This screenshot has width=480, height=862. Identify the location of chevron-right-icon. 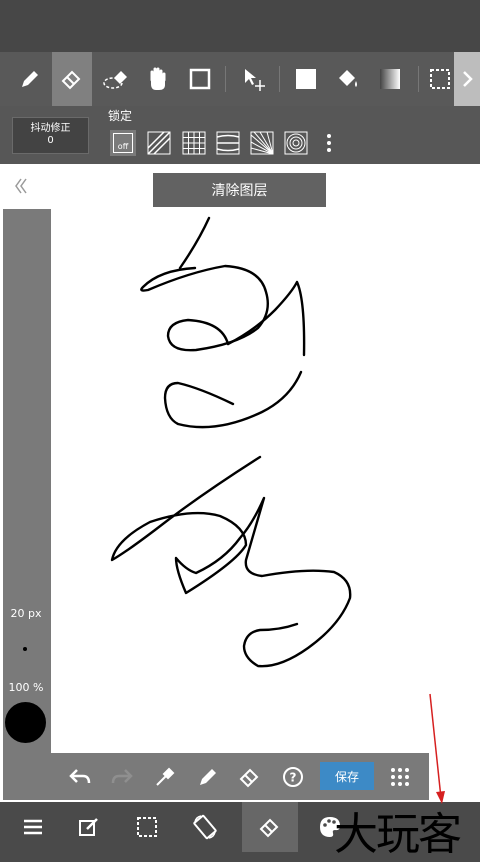
(468, 79).